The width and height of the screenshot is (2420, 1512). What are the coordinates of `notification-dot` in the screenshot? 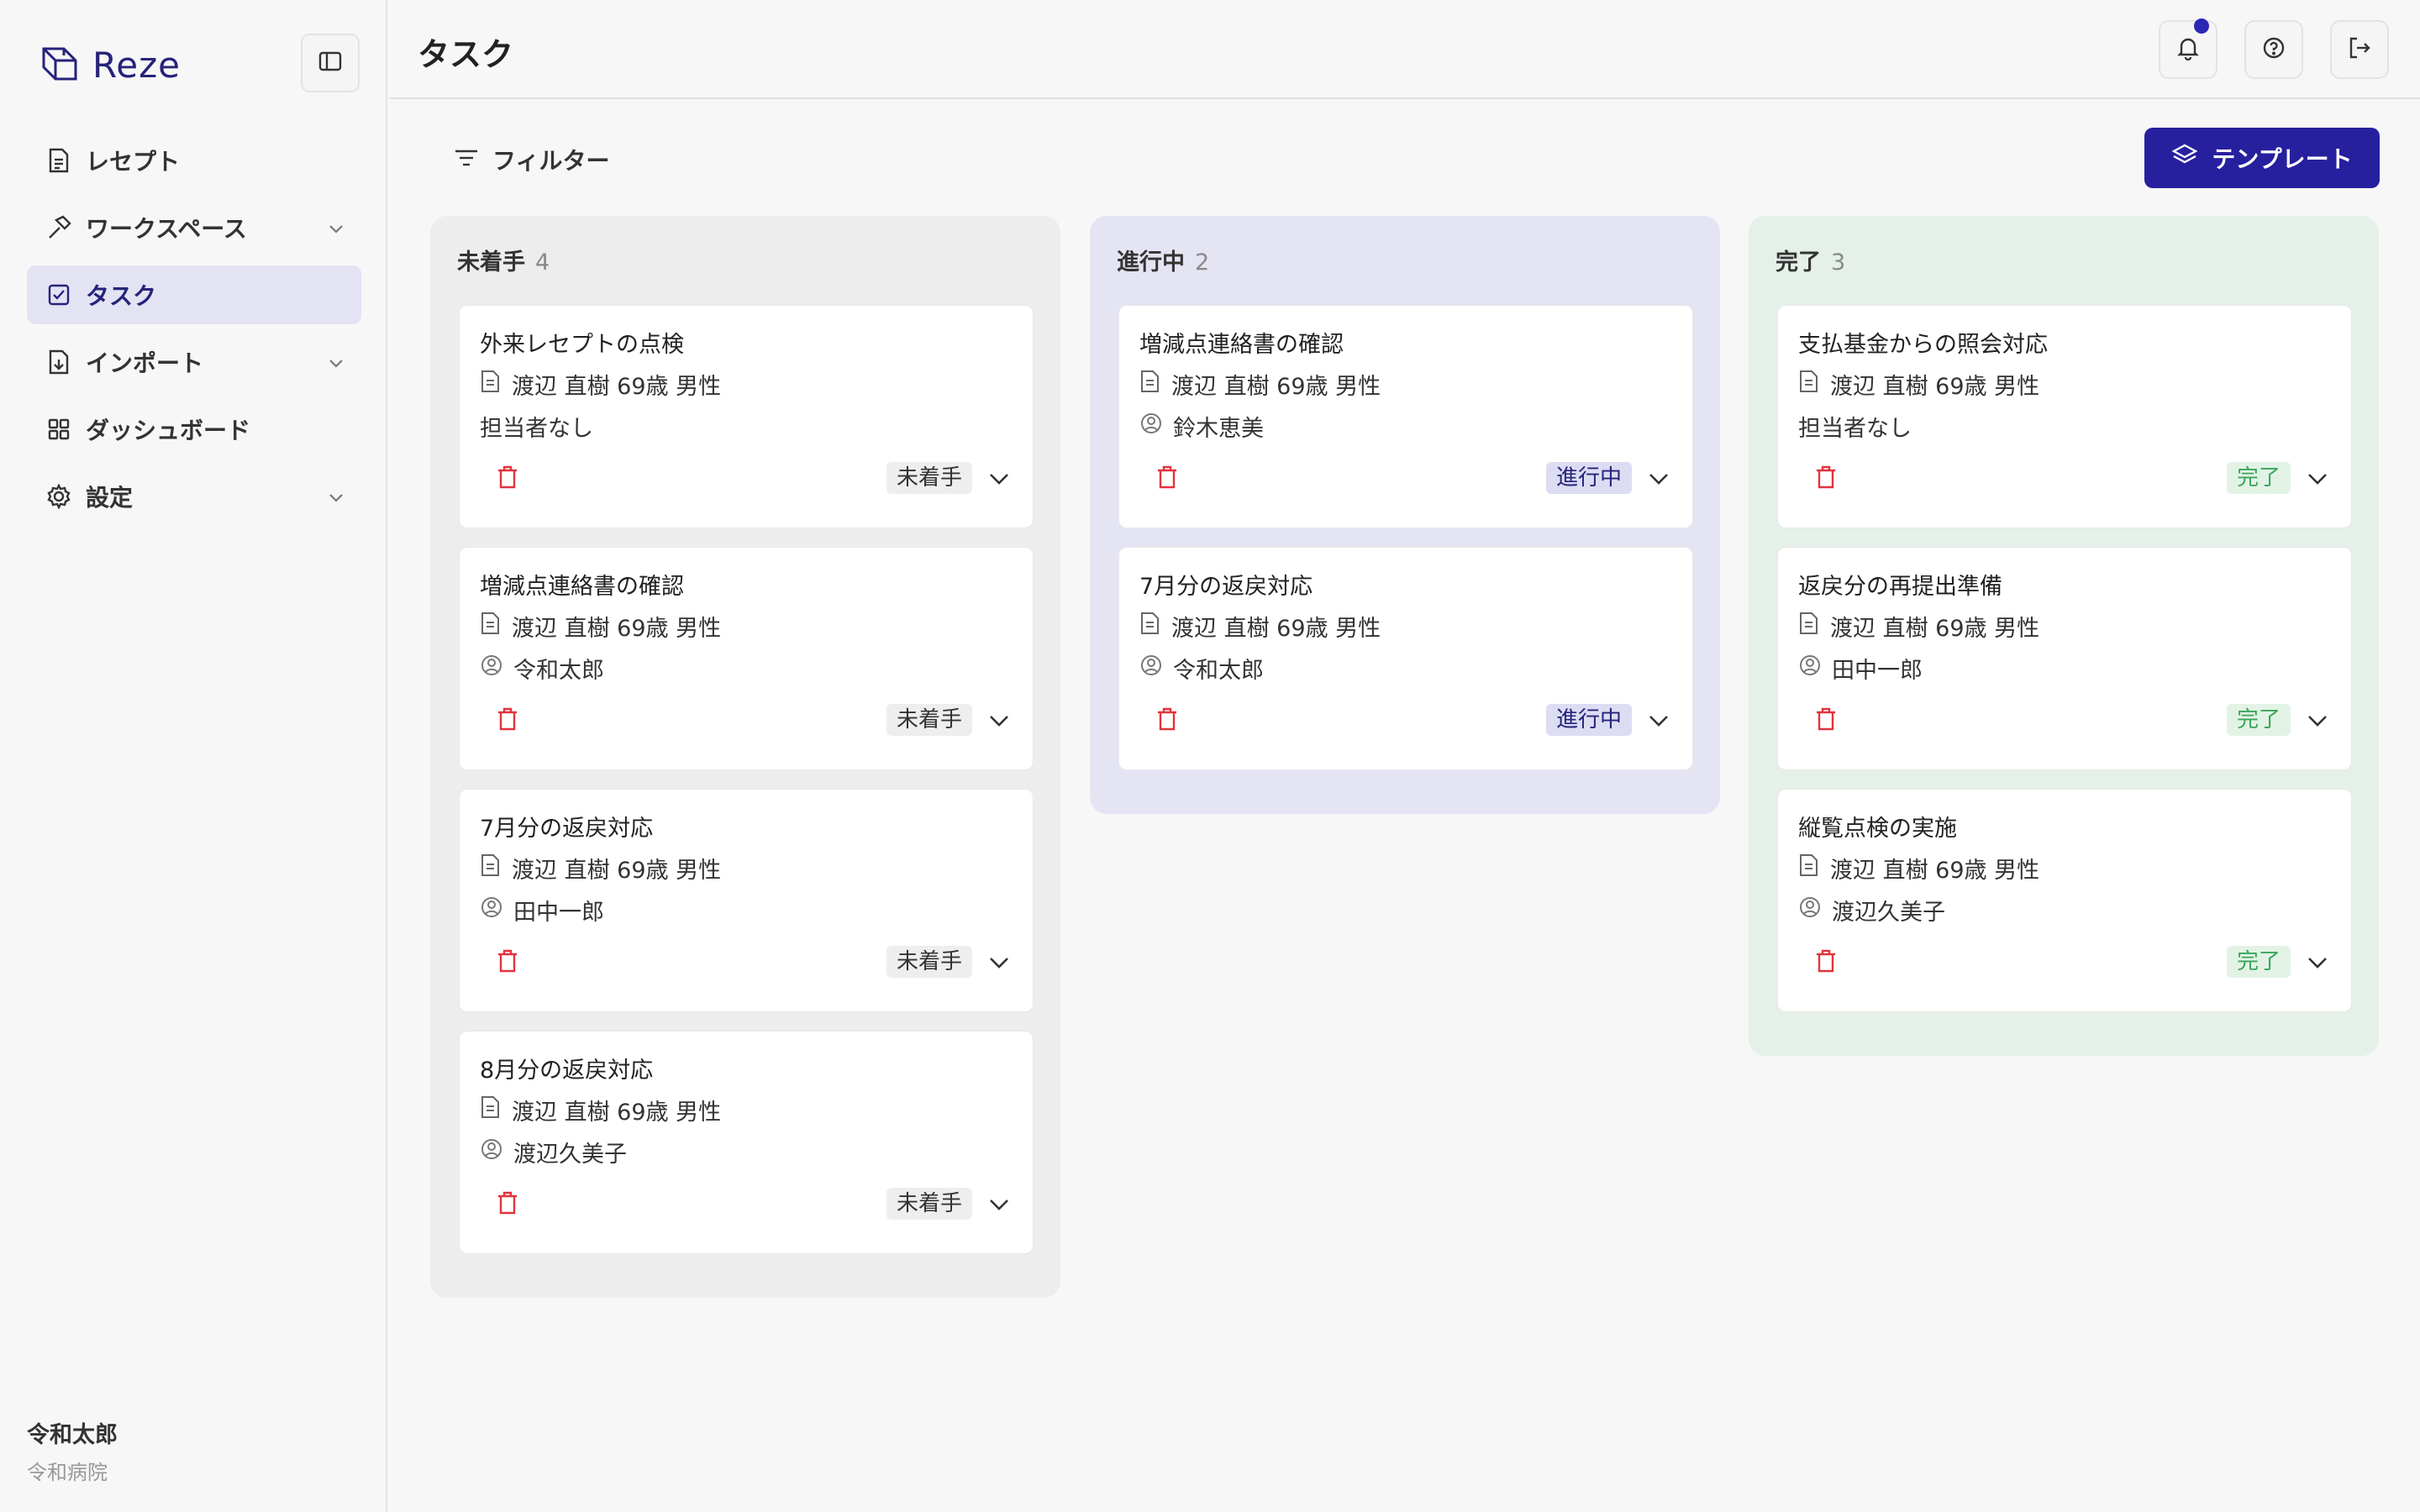 It's located at (2202, 26).